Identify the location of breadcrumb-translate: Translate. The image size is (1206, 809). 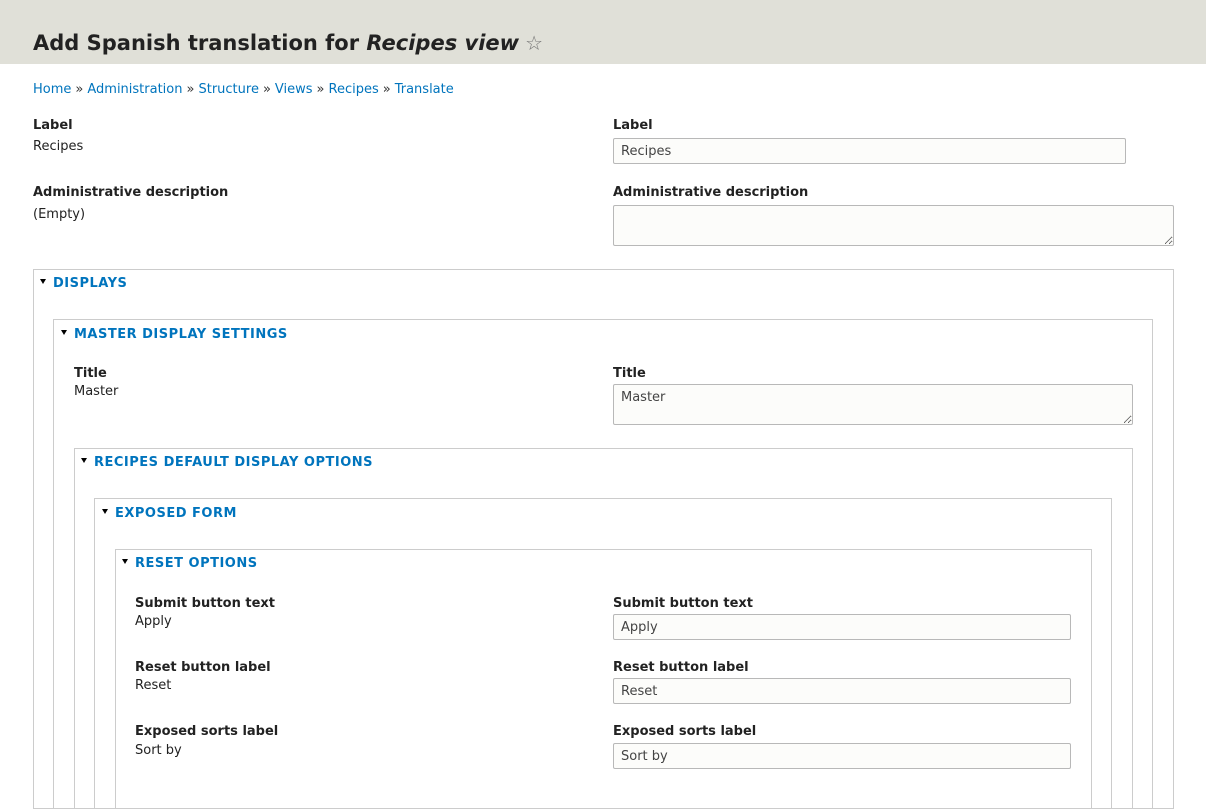
(424, 89).